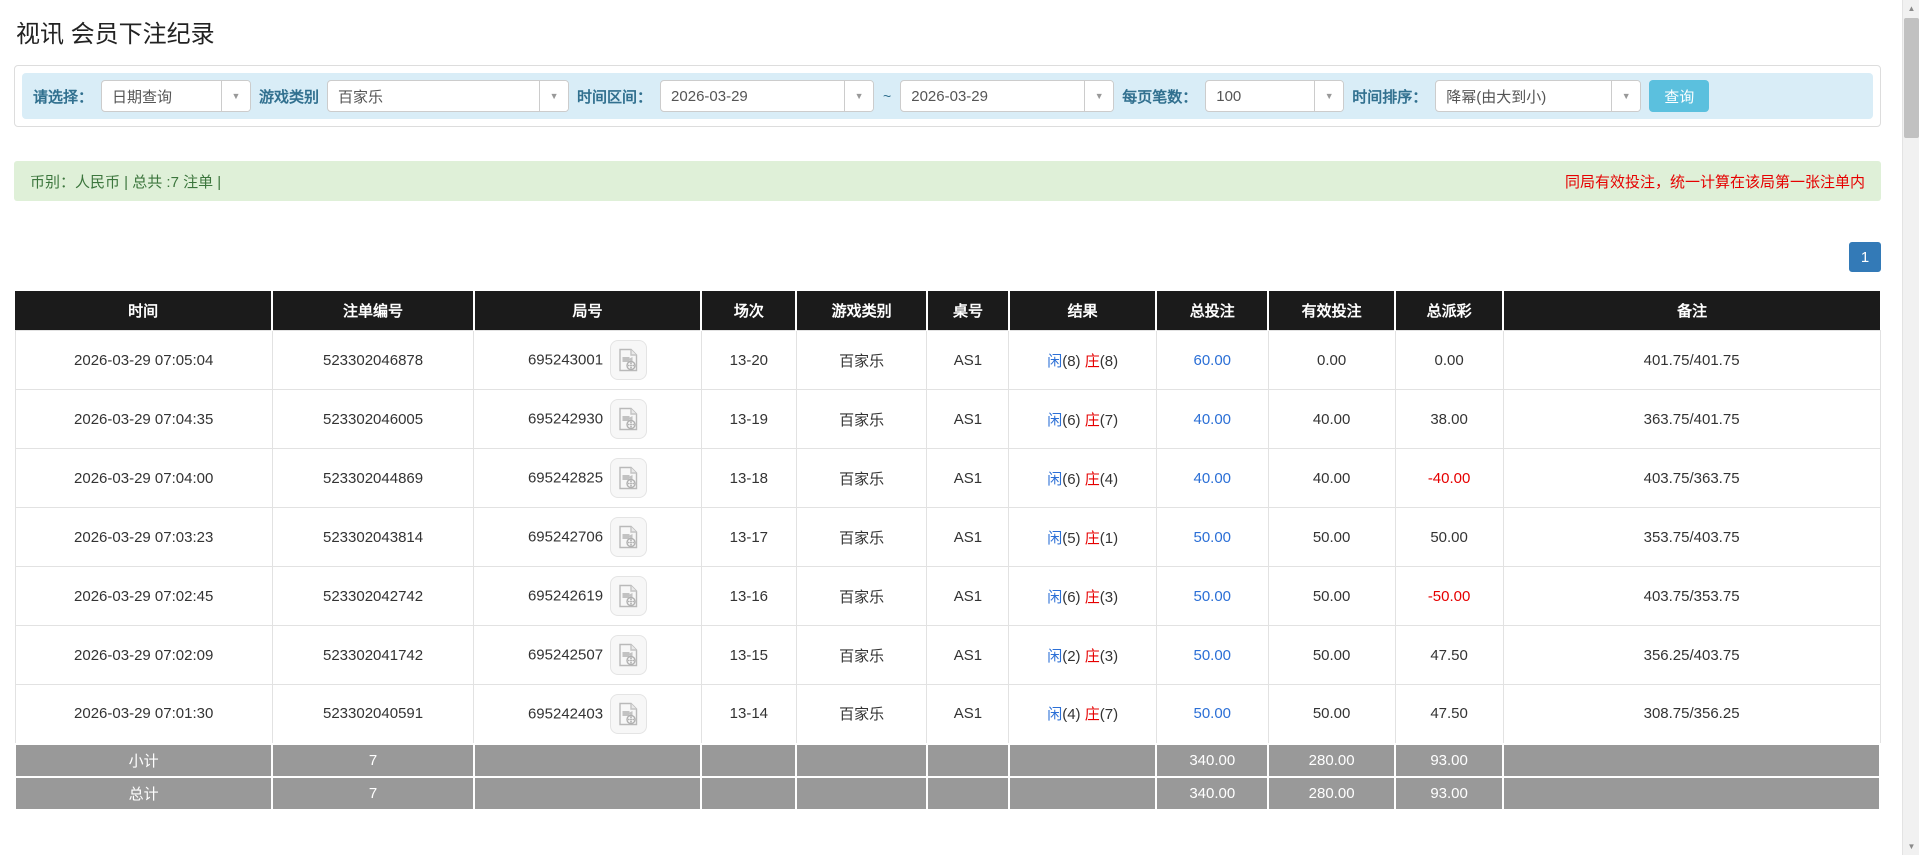  What do you see at coordinates (373, 478) in the screenshot?
I see `cell-bet-id: 523302044869` at bounding box center [373, 478].